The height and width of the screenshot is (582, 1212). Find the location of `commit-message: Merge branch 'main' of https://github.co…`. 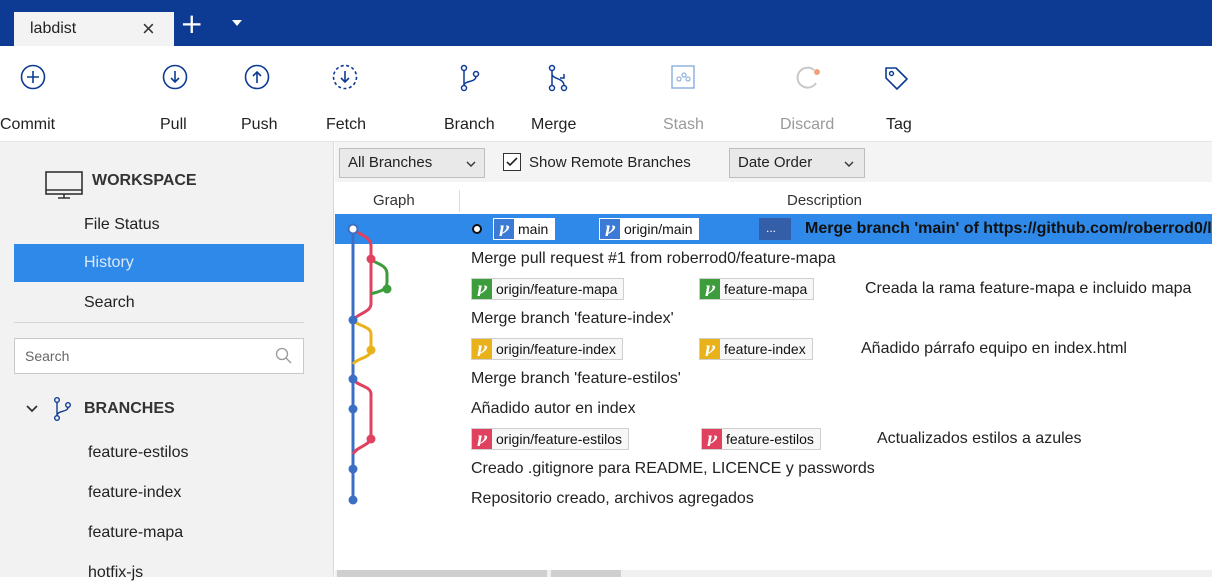

commit-message: Merge branch 'main' of https://github.co… is located at coordinates (1008, 228).